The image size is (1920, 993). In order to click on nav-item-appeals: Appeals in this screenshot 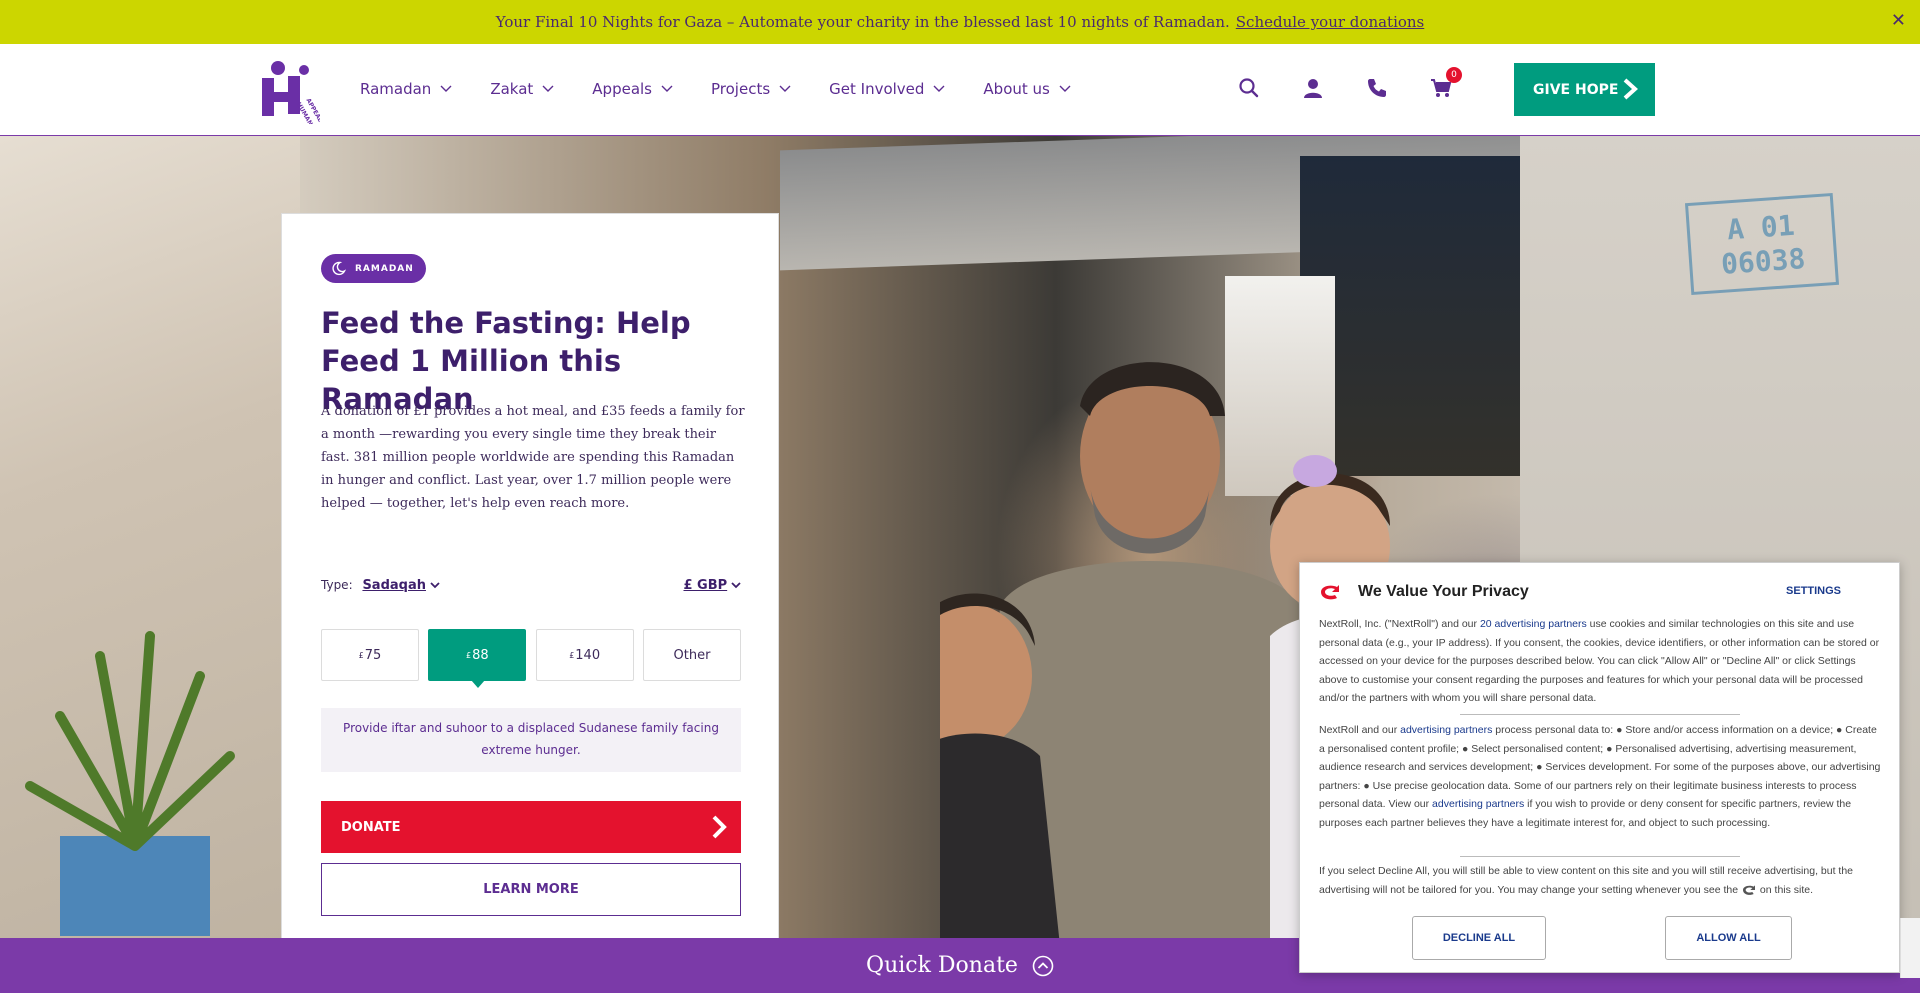, I will do `click(632, 89)`.